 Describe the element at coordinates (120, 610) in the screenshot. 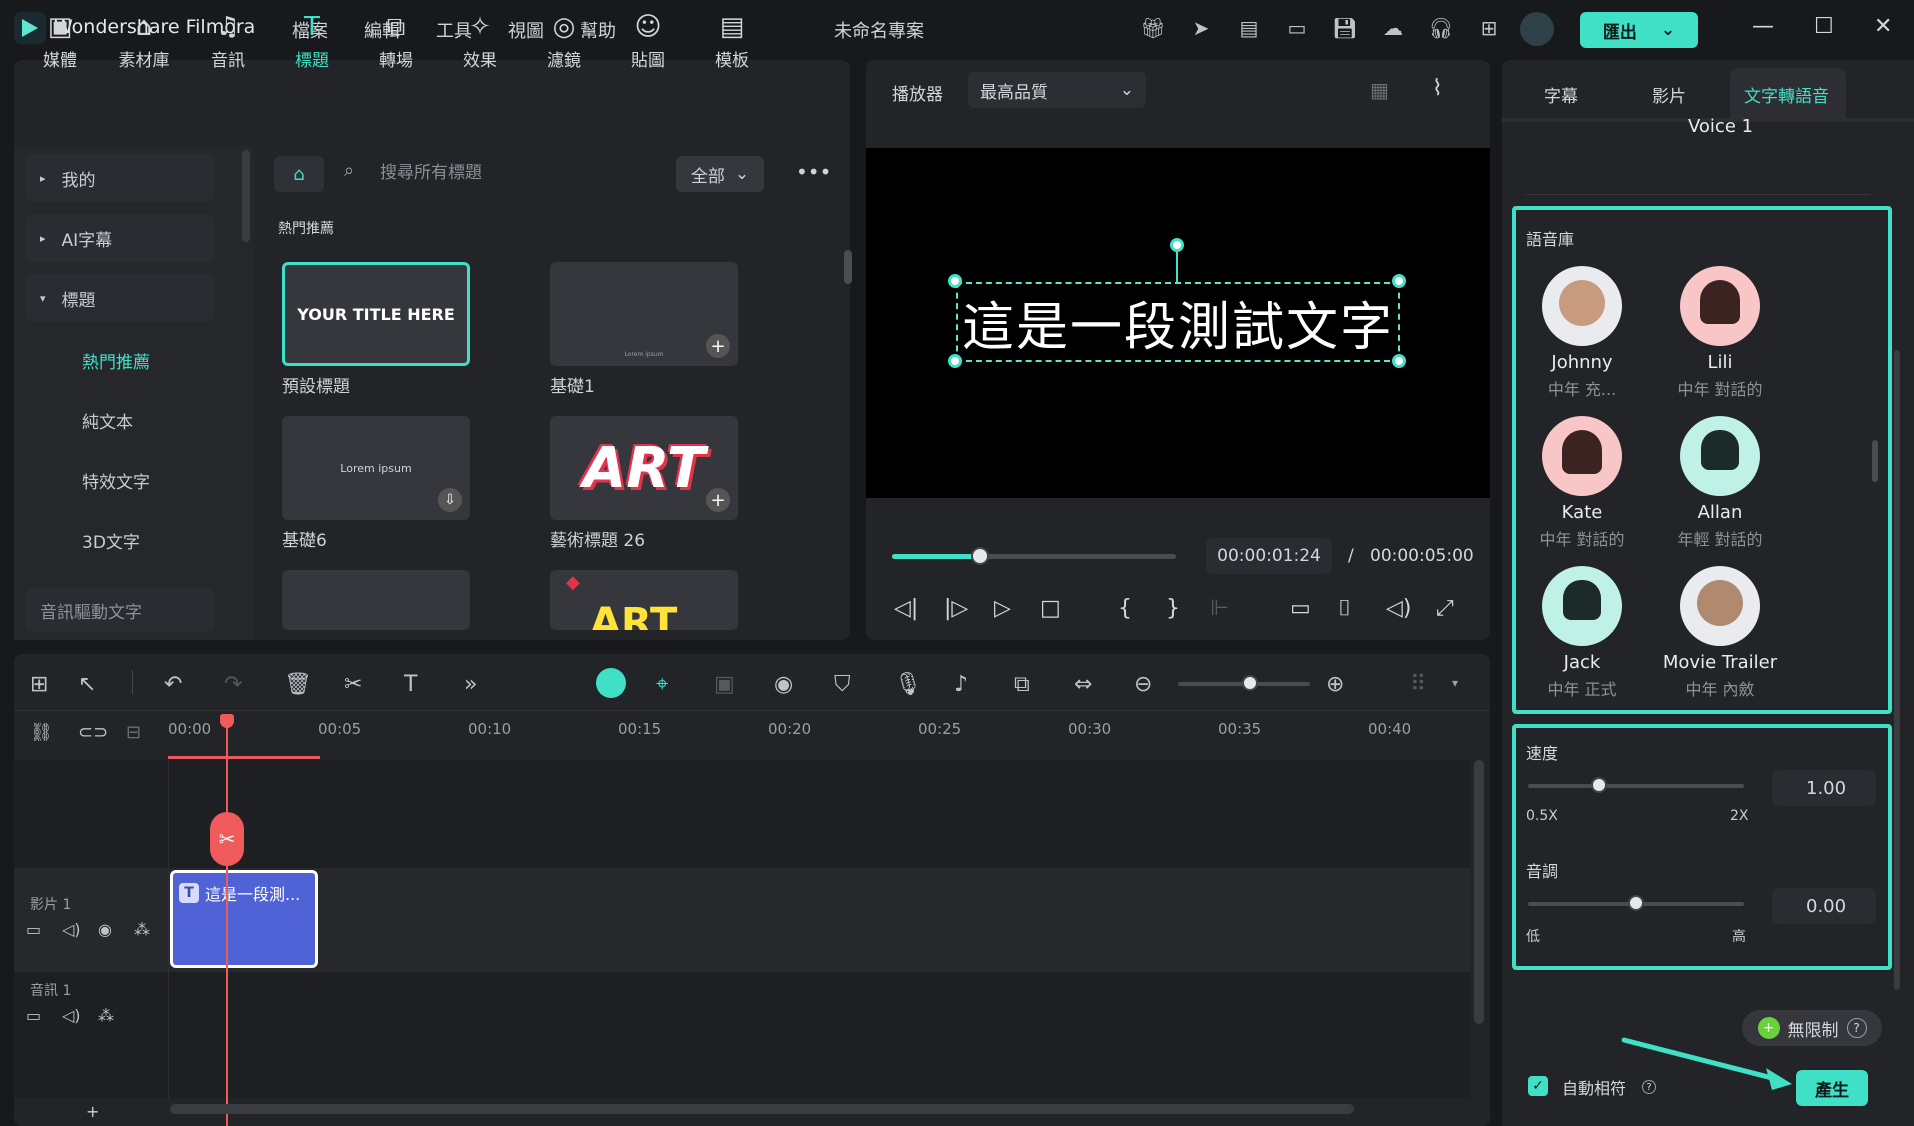

I see `sidebar-item-audio-text: 音訊驅動文字` at that location.